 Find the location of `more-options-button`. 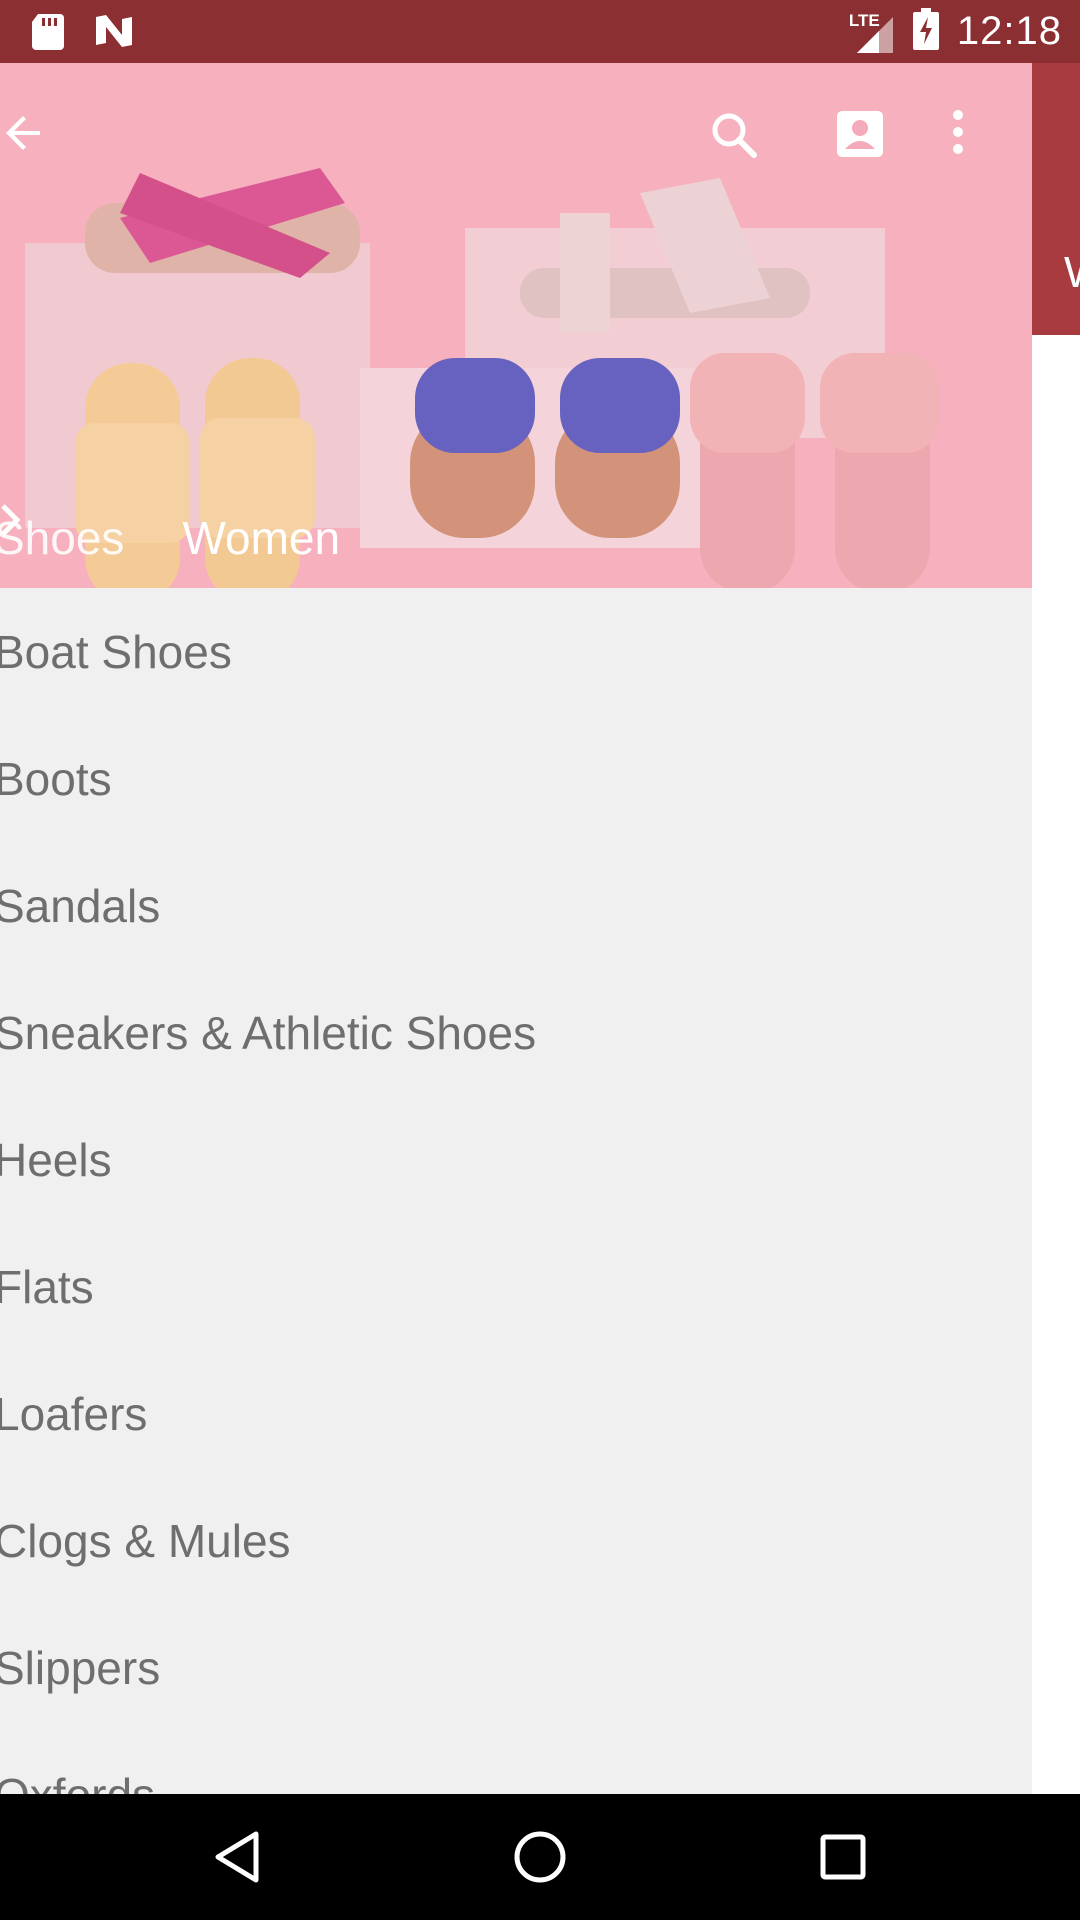

more-options-button is located at coordinates (976, 137).